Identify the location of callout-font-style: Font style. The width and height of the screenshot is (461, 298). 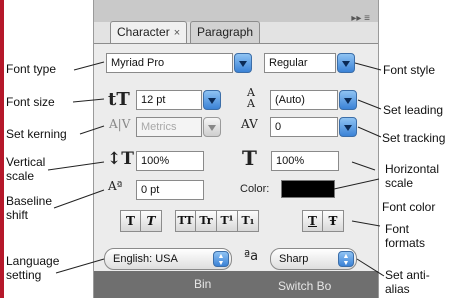
(409, 70).